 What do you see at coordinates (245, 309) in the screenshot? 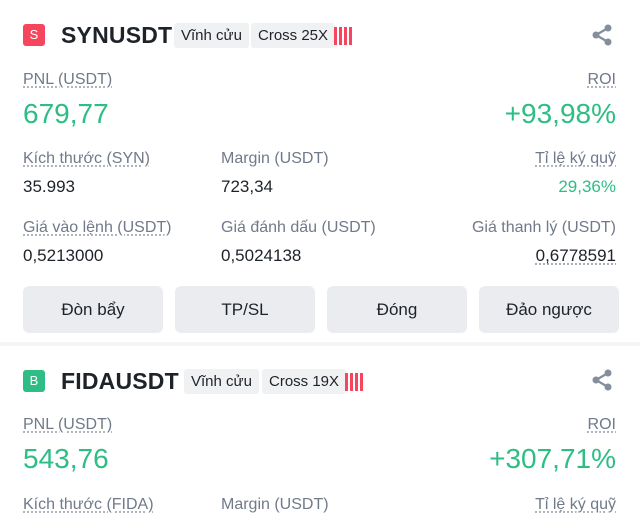
I see `tp-sl-button: TP/SL` at bounding box center [245, 309].